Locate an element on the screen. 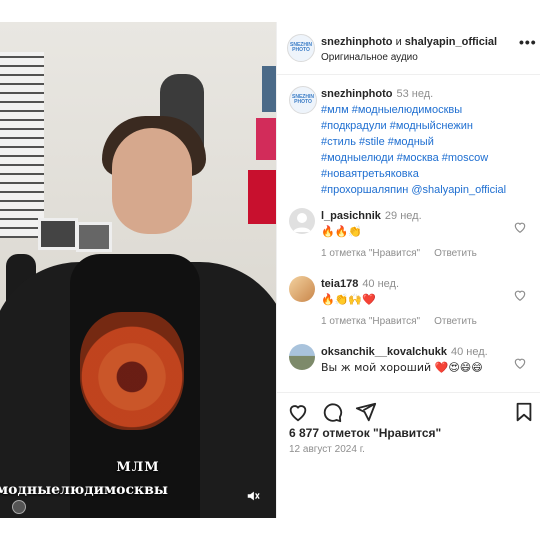  hashtag-line: #стиль #stile #модный is located at coordinates (426, 142).